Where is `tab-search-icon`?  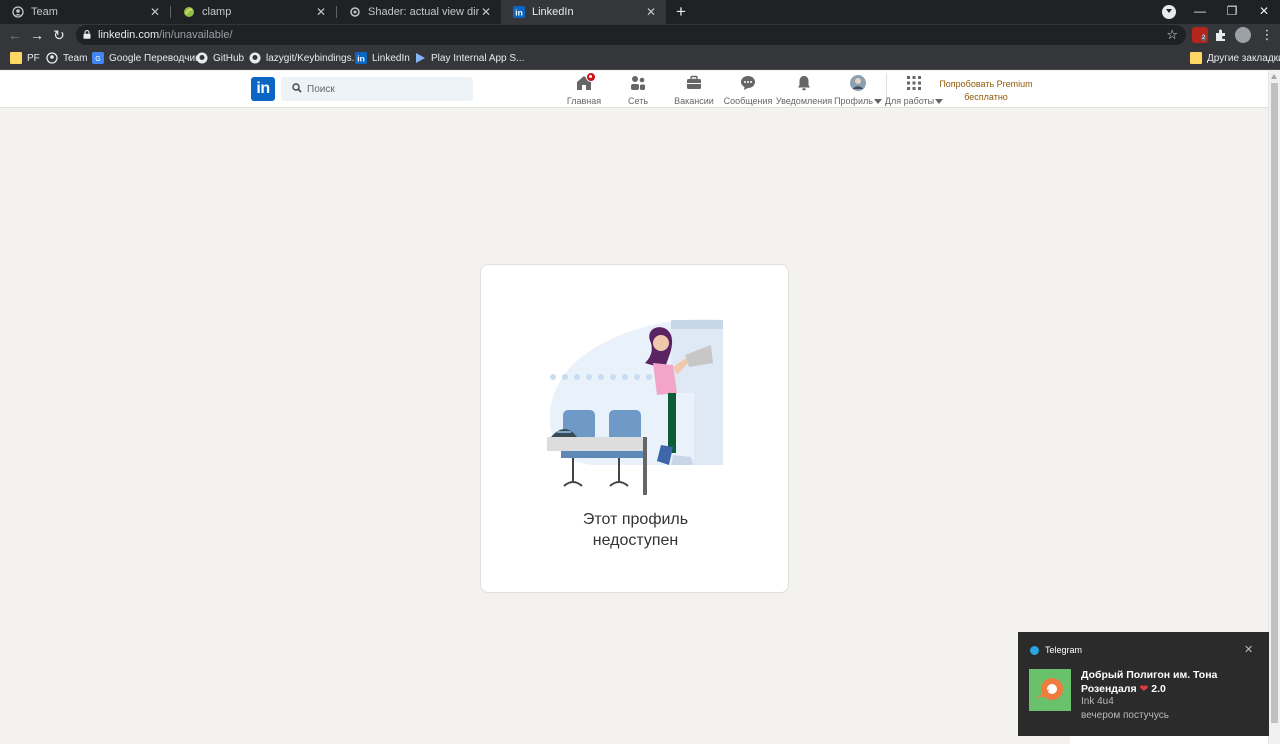 tab-search-icon is located at coordinates (1169, 12).